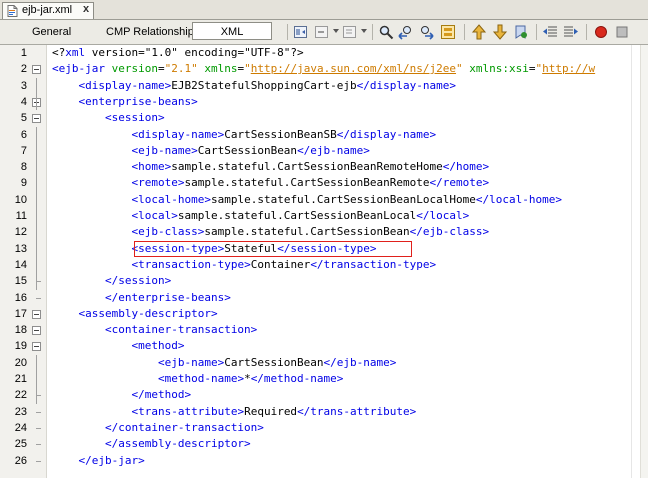 Image resolution: width=648 pixels, height=478 pixels. What do you see at coordinates (406, 85) in the screenshot?
I see `code-token-tag: </display-name>` at bounding box center [406, 85].